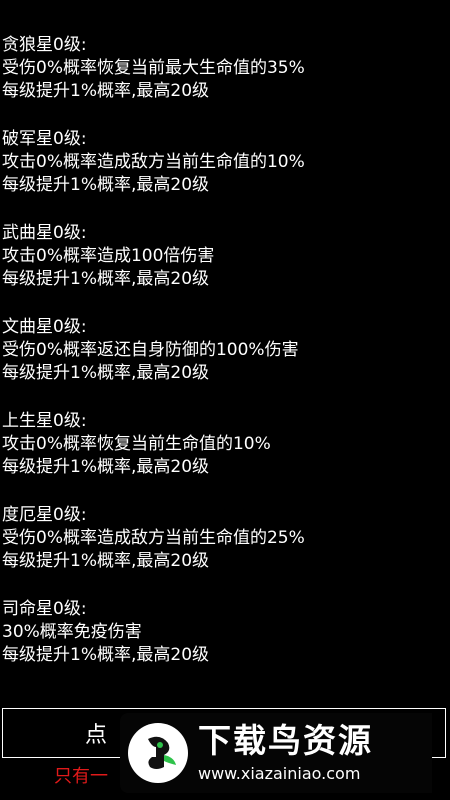 This screenshot has height=800, width=450. What do you see at coordinates (153, 68) in the screenshot?
I see `star-effect: 受伤0%概率恢复当前最大生命值的35%` at bounding box center [153, 68].